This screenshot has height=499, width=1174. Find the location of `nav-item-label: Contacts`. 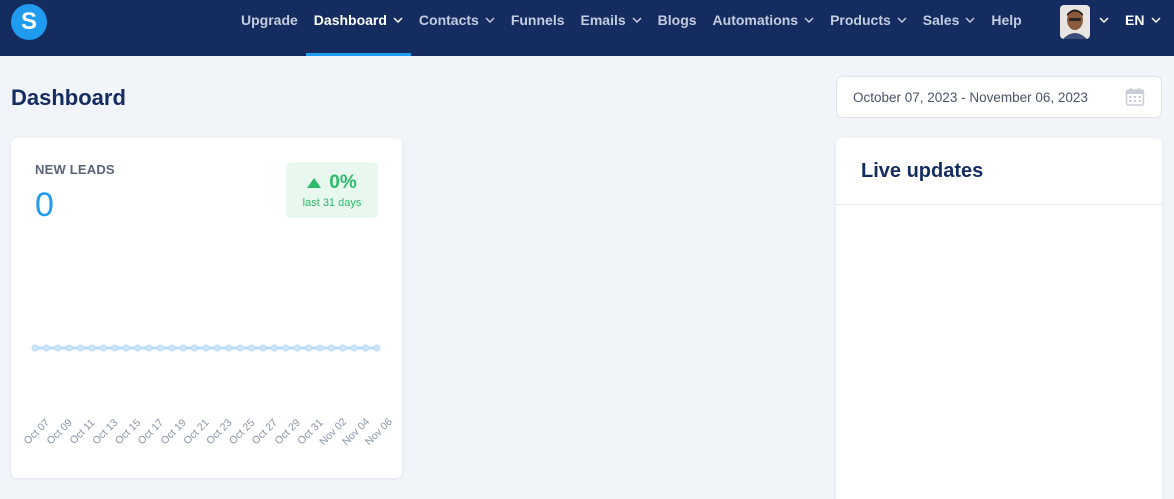

nav-item-label: Contacts is located at coordinates (448, 20).